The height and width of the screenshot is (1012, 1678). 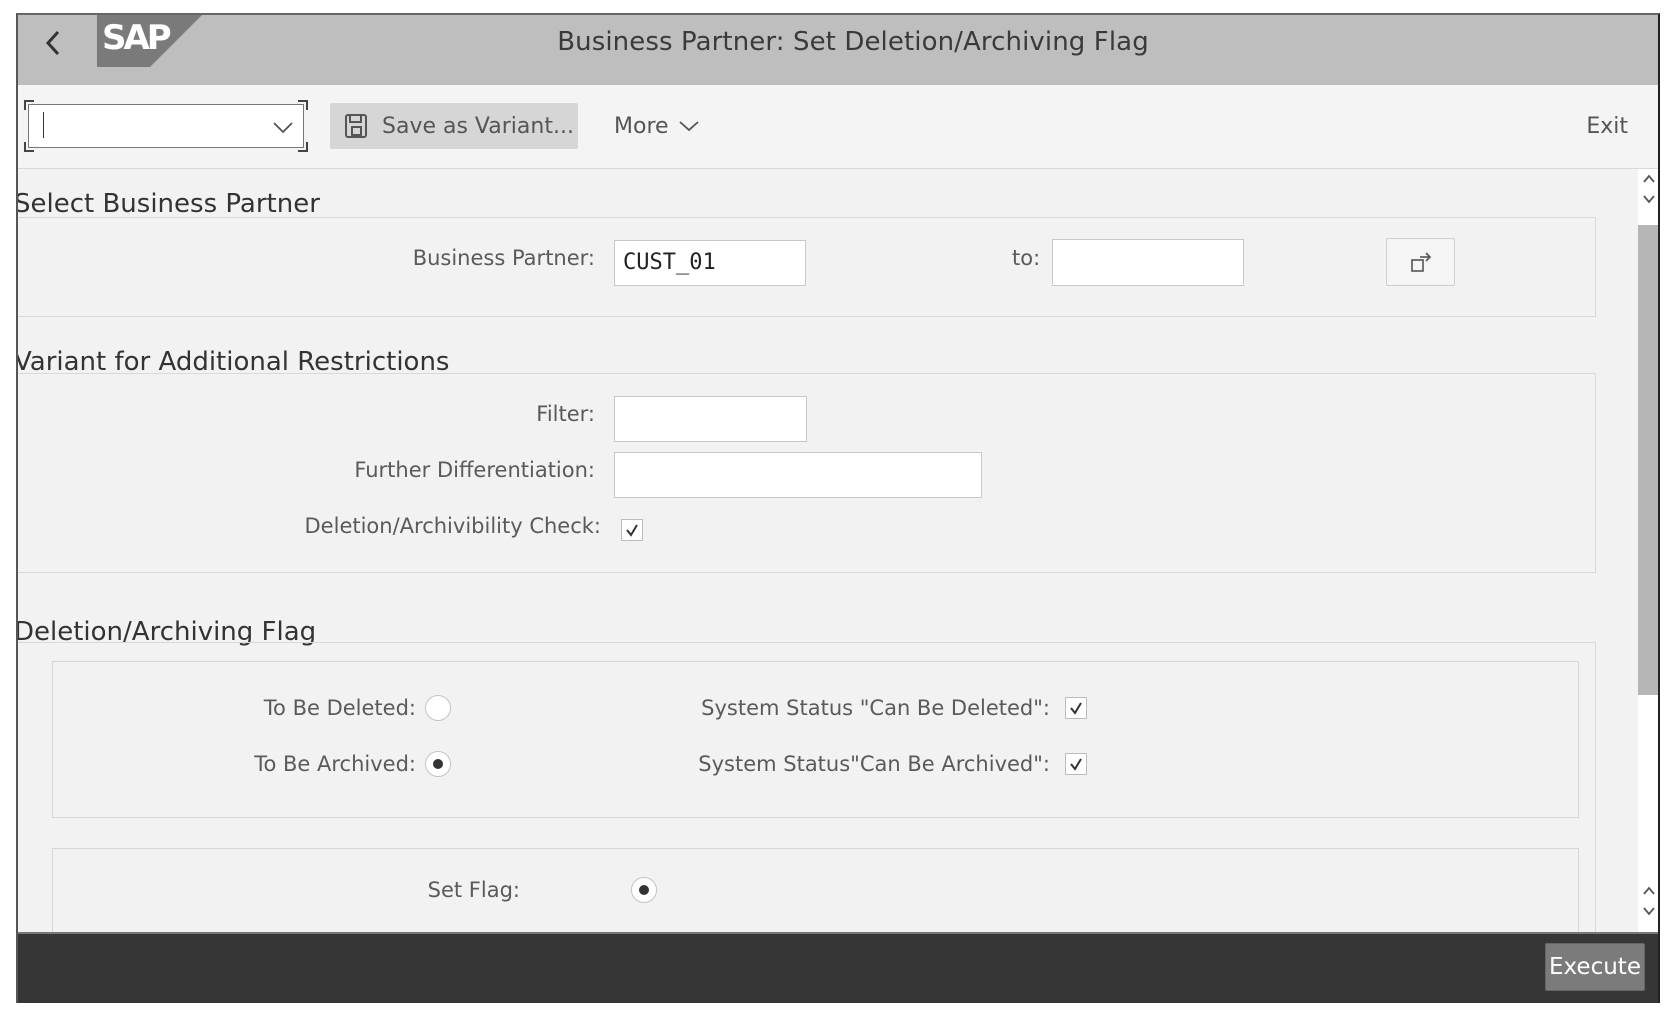 What do you see at coordinates (838, 127) in the screenshot?
I see `toolbar: Save as Variant... More Exit` at bounding box center [838, 127].